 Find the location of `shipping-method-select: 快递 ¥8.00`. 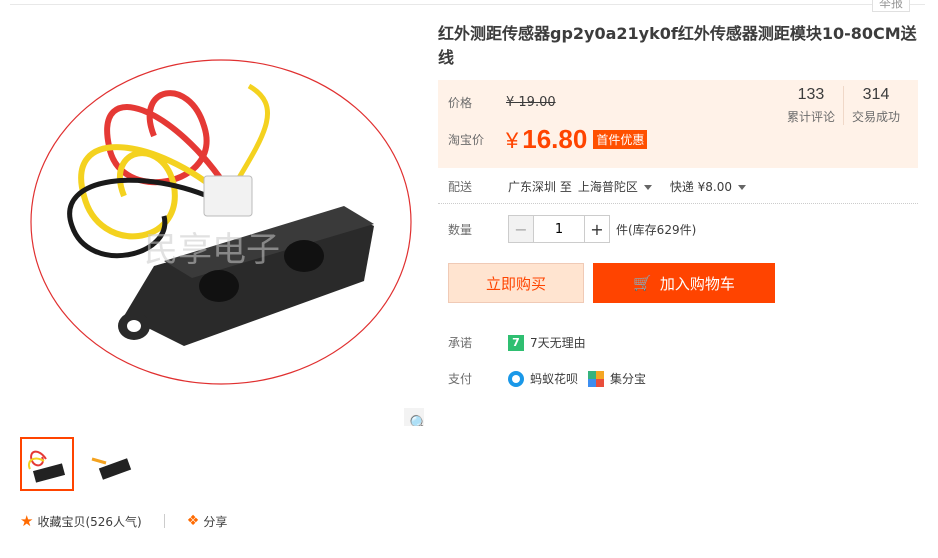

shipping-method-select: 快递 ¥8.00 is located at coordinates (708, 186).